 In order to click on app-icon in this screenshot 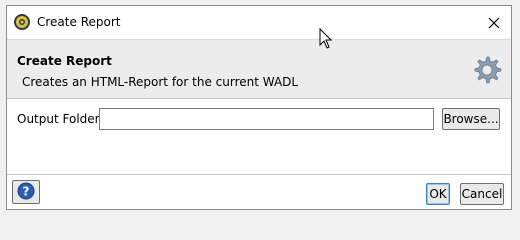, I will do `click(22, 22)`.